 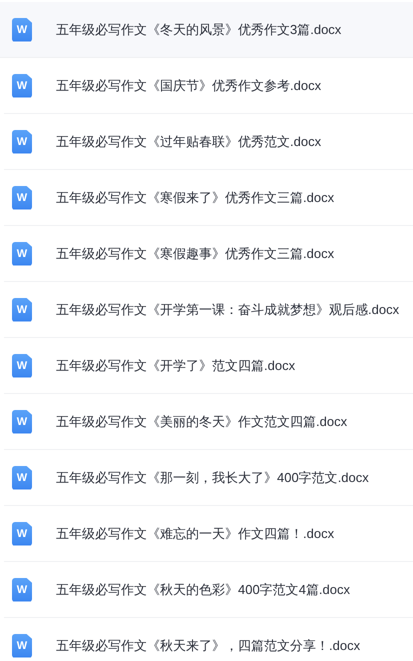 I want to click on file-item: W 五年级必写作文《难忘的一天》作文四篇！.docx, so click(x=208, y=534).